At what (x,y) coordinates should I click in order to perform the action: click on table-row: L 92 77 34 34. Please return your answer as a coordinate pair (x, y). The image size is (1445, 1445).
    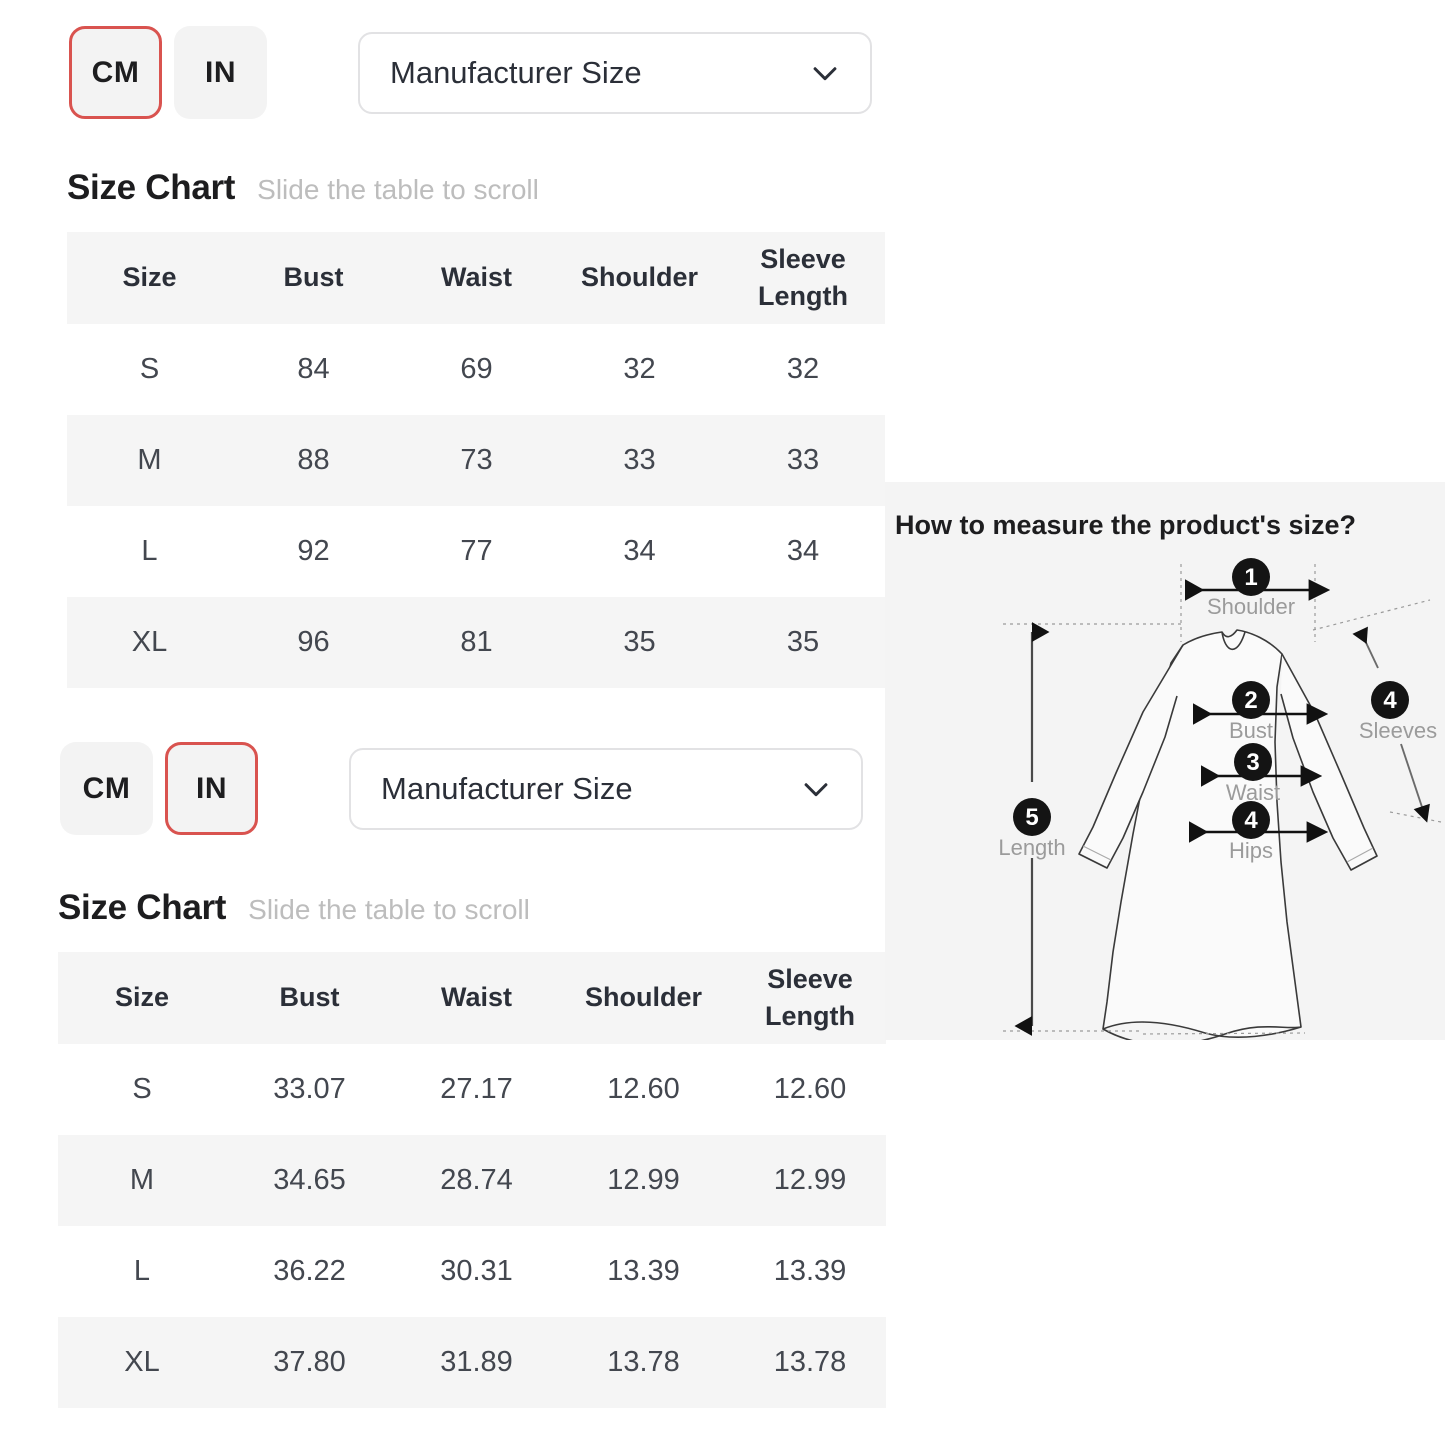
    Looking at the image, I should click on (476, 551).